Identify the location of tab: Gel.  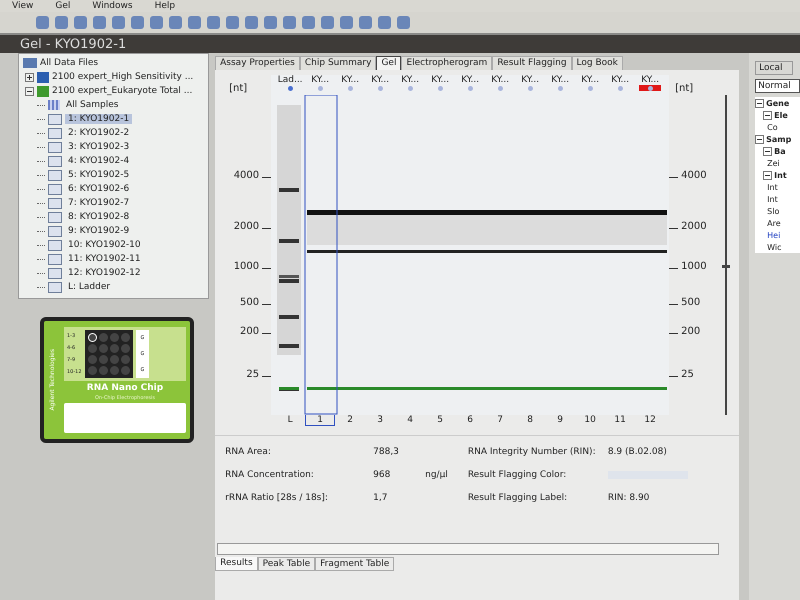
(389, 63).